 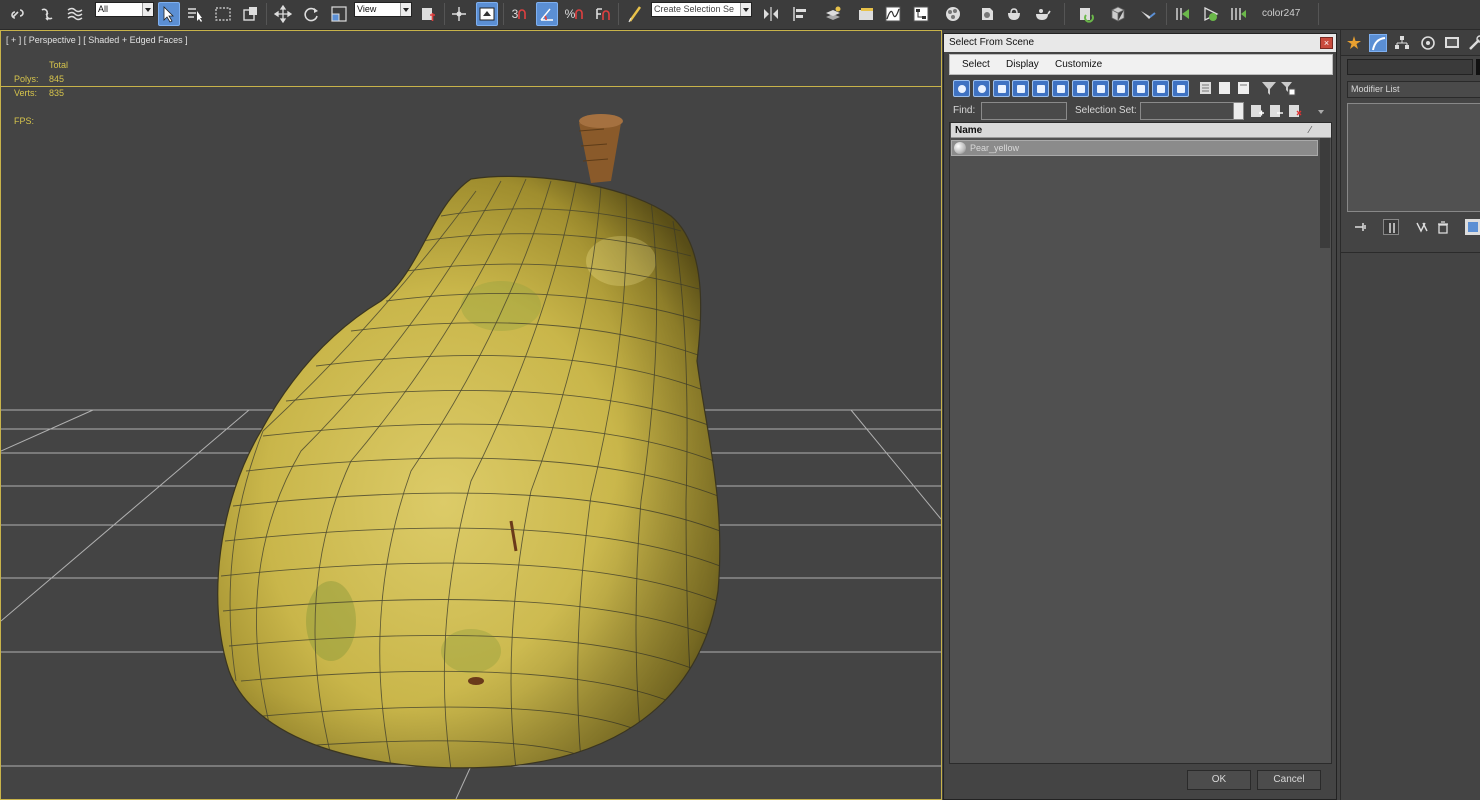 I want to click on select-object-icon, so click(x=169, y=14).